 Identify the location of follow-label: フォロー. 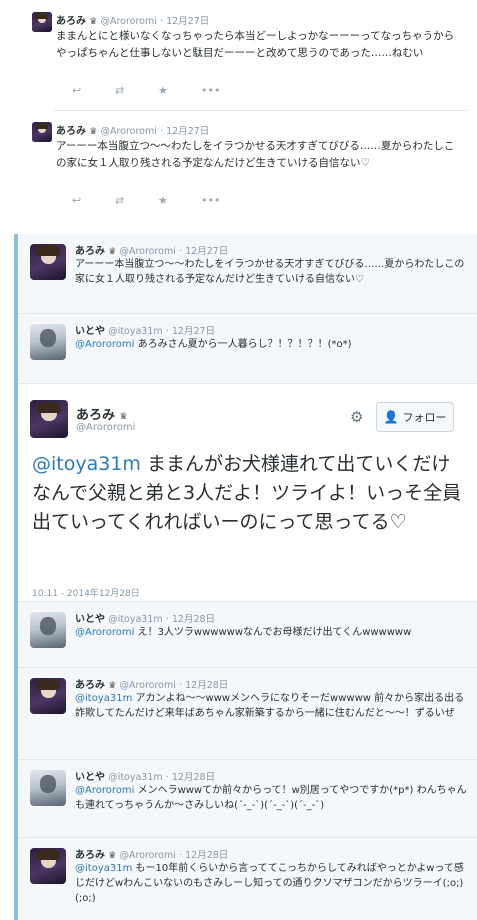
(424, 417).